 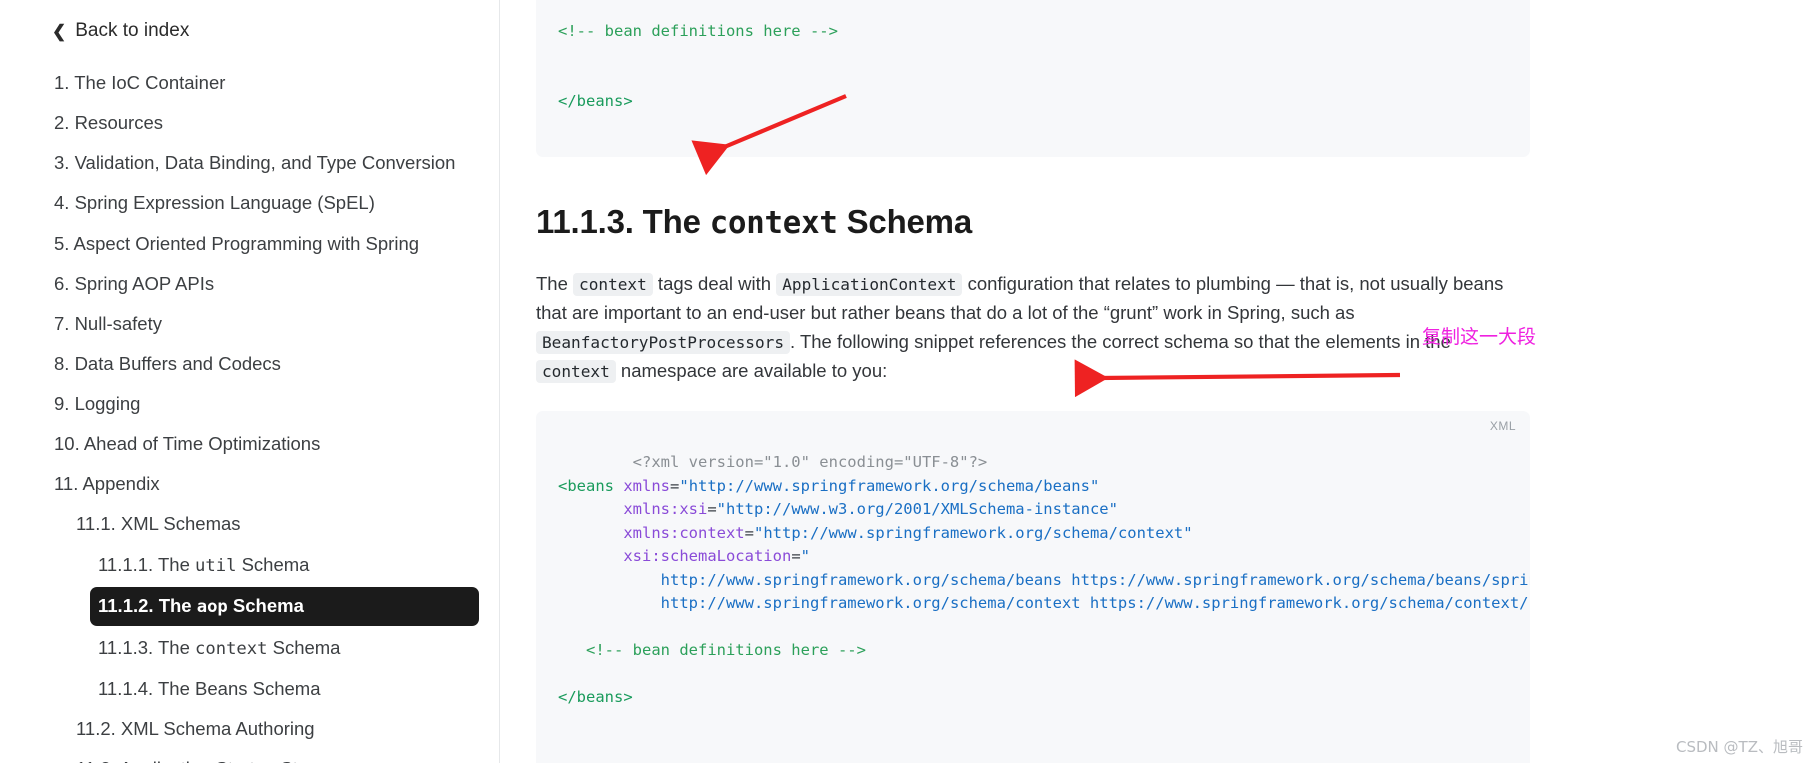 What do you see at coordinates (1502, 426) in the screenshot?
I see `code-language-label: XML` at bounding box center [1502, 426].